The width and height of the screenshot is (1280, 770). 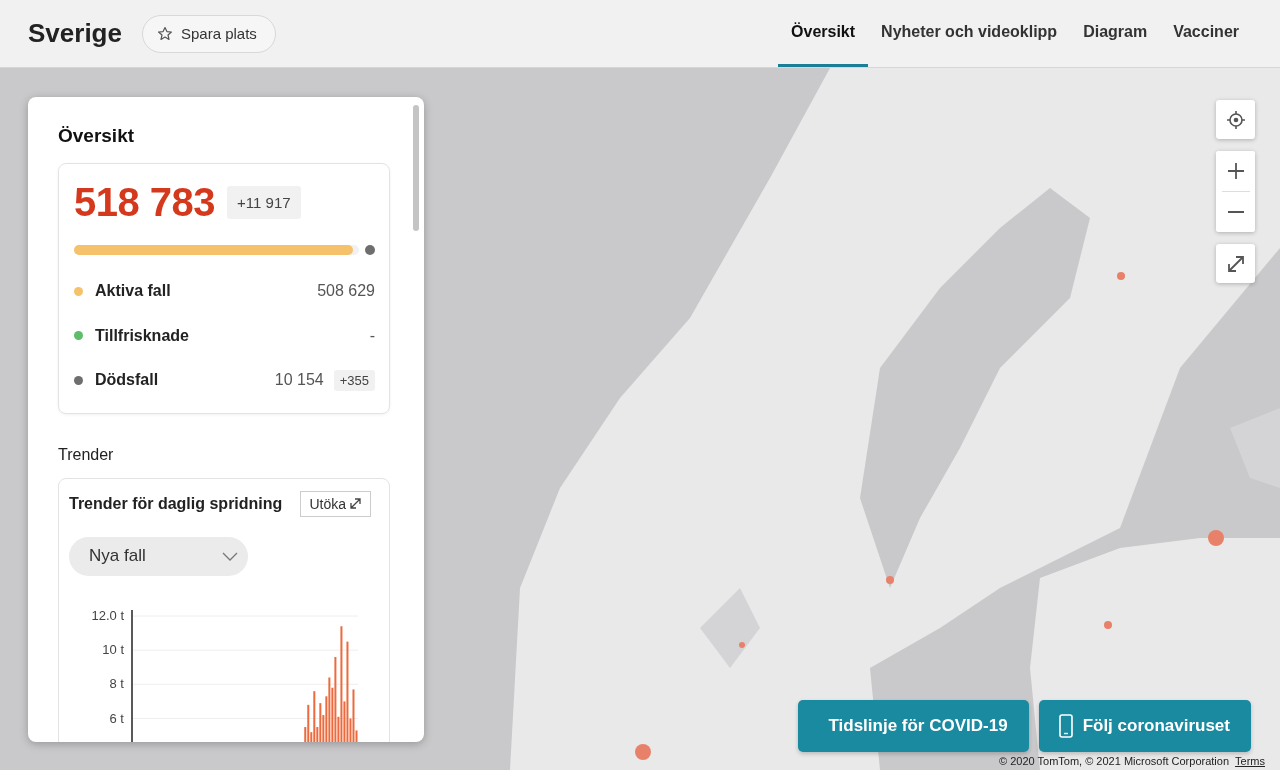 I want to click on star-icon, so click(x=164, y=33).